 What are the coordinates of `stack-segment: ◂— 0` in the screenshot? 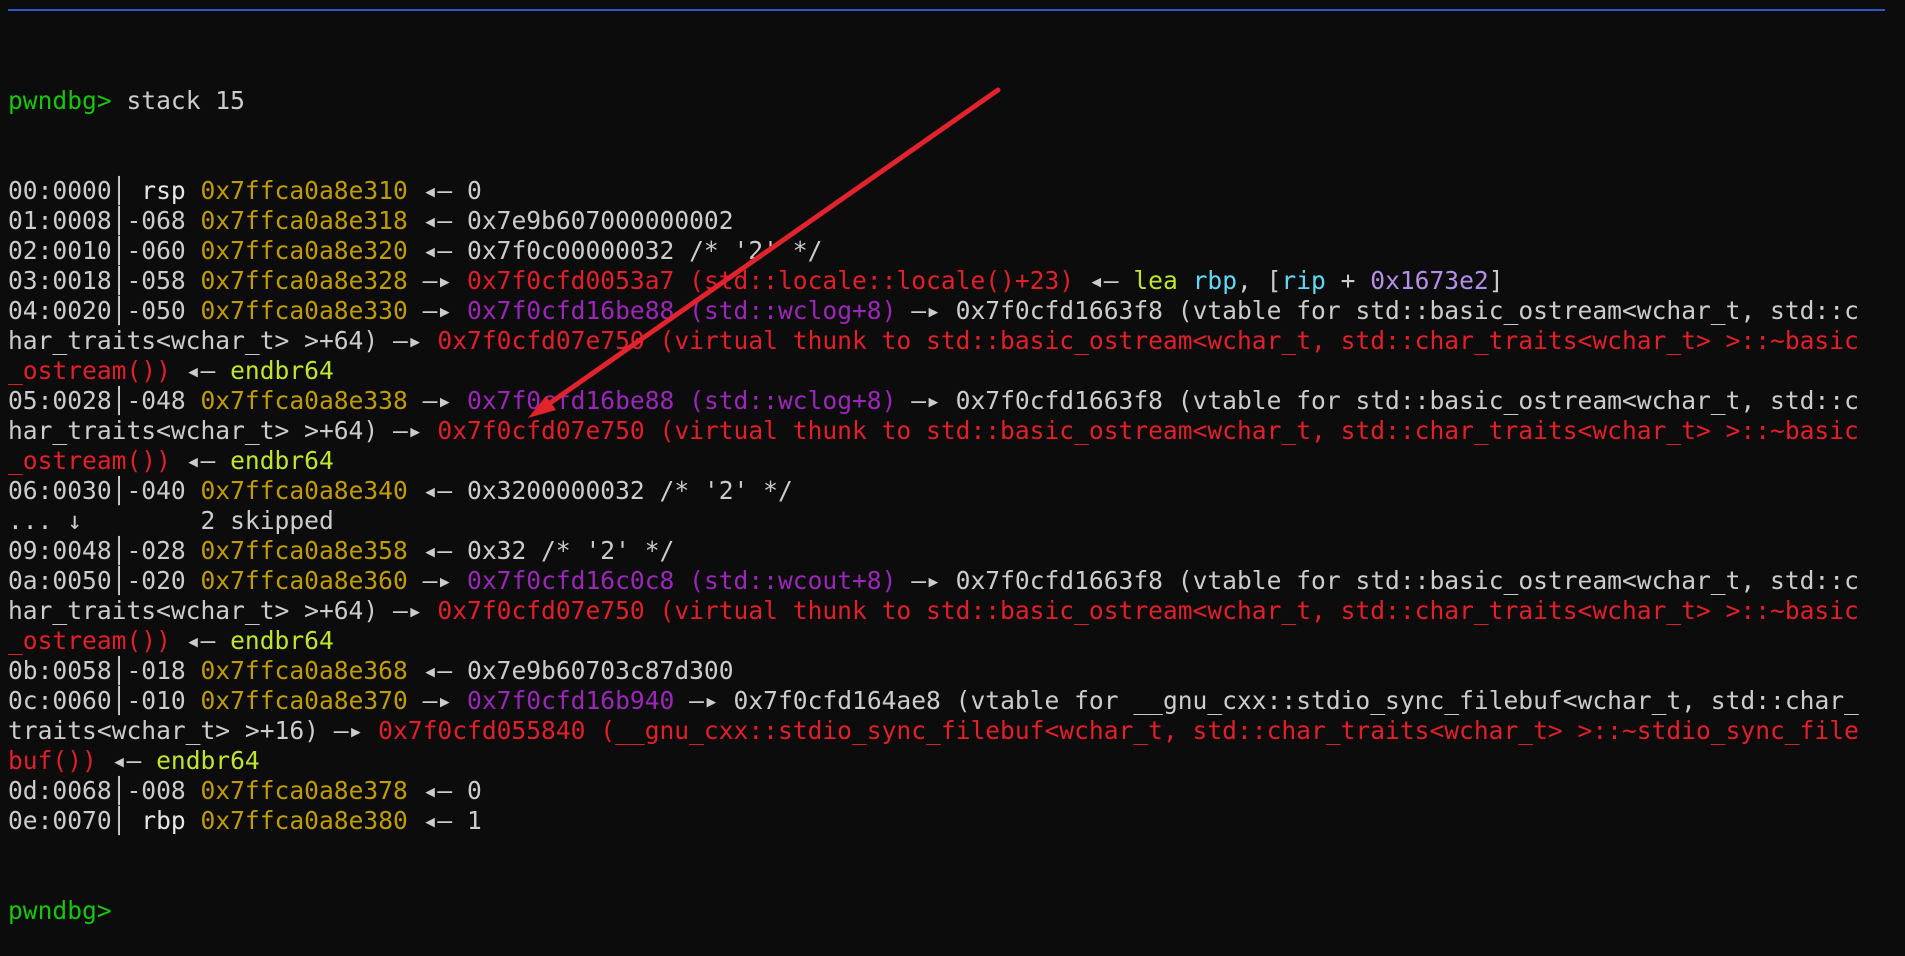 It's located at (444, 790).